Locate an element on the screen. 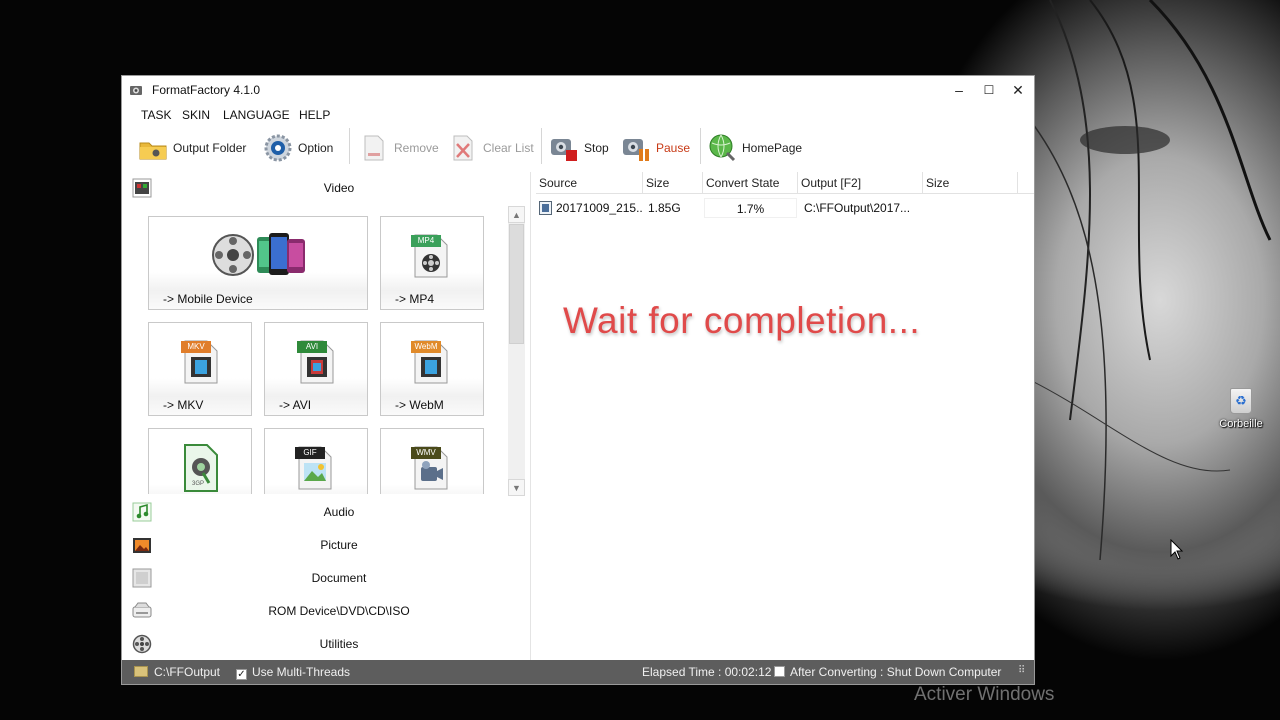 The width and height of the screenshot is (1280, 720). stop-button: Stop is located at coordinates (579, 148).